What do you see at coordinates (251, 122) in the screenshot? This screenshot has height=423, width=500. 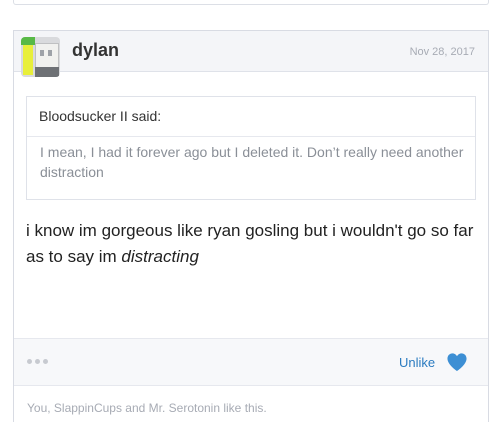 I see `quote-author: Bloodsucker II said:` at bounding box center [251, 122].